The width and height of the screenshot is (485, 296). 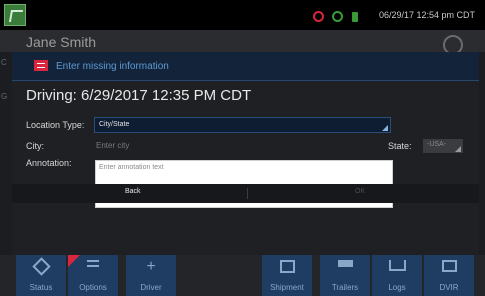 I want to click on sidebar-letter: G, so click(x=4, y=96).